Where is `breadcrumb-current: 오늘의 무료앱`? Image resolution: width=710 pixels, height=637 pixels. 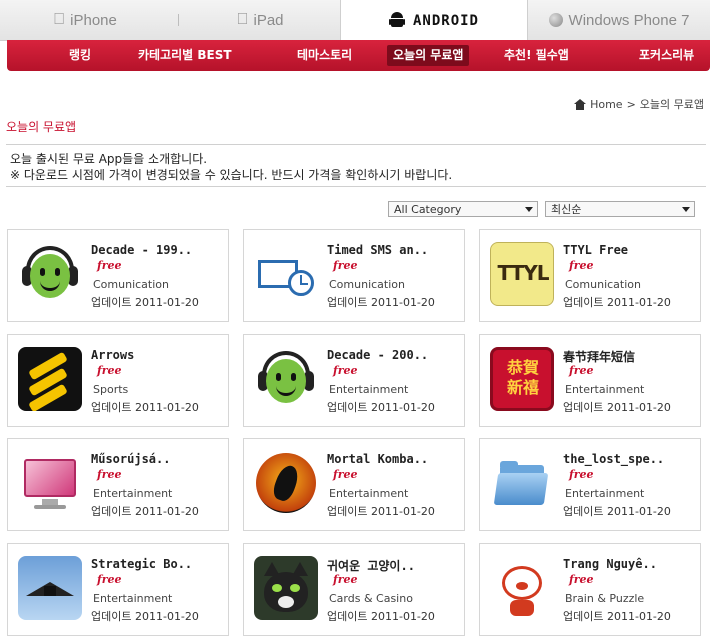 breadcrumb-current: 오늘의 무료앱 is located at coordinates (671, 104).